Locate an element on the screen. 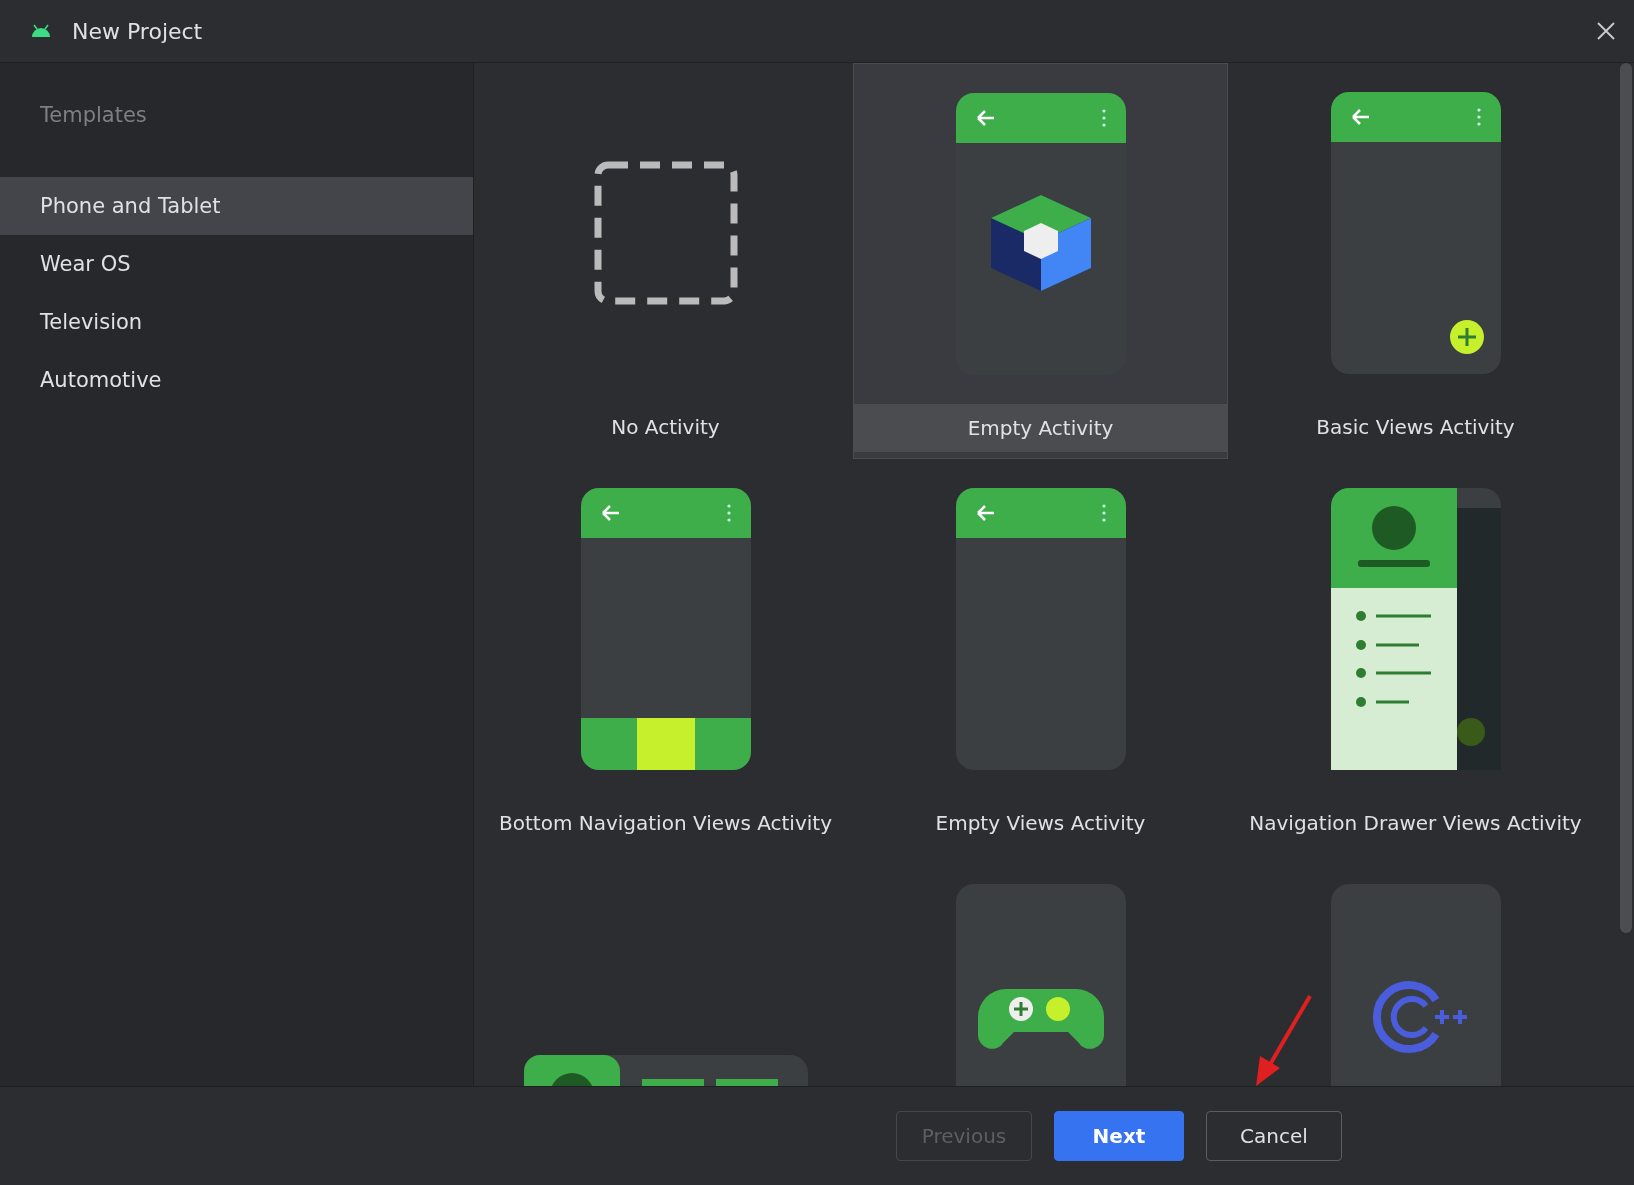 This screenshot has height=1185, width=1634. template-name: No Activity is located at coordinates (665, 427).